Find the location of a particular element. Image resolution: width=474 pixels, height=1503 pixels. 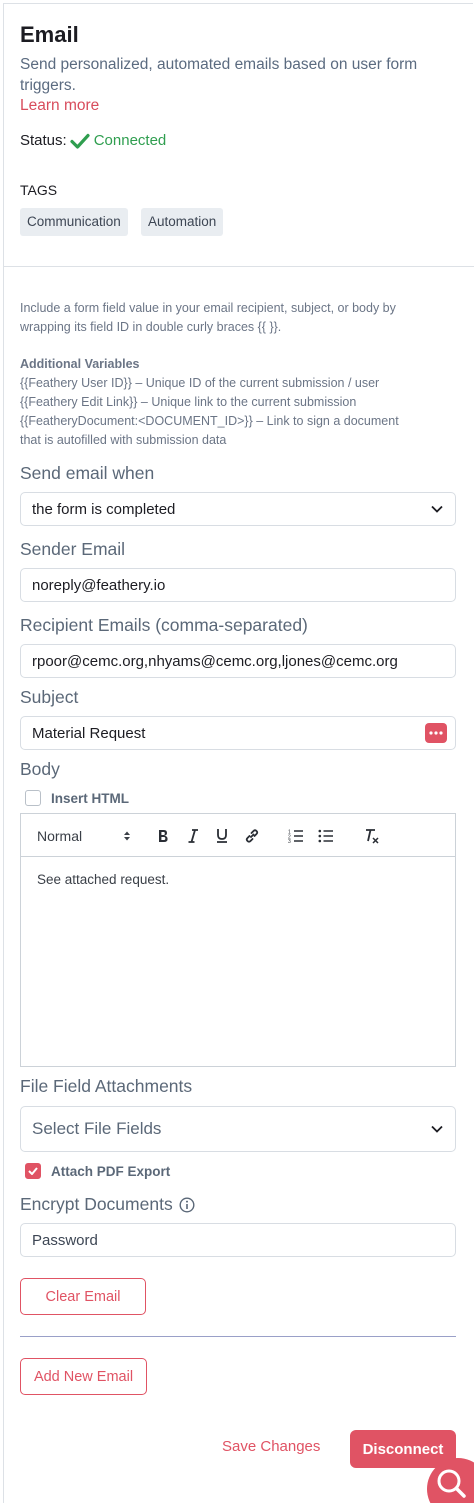

insert-variable-button is located at coordinates (436, 733).